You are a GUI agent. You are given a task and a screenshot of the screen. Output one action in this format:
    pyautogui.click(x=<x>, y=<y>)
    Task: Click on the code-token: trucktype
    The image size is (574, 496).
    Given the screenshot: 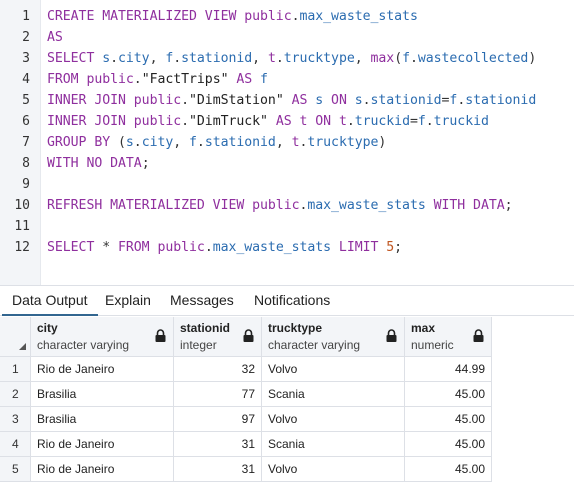 What is the action you would take?
    pyautogui.click(x=319, y=58)
    